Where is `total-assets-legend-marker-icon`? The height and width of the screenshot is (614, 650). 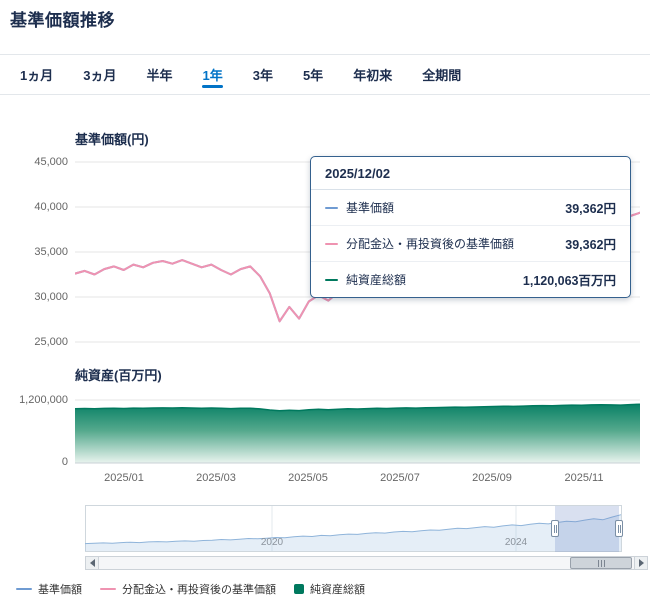 total-assets-legend-marker-icon is located at coordinates (299, 589).